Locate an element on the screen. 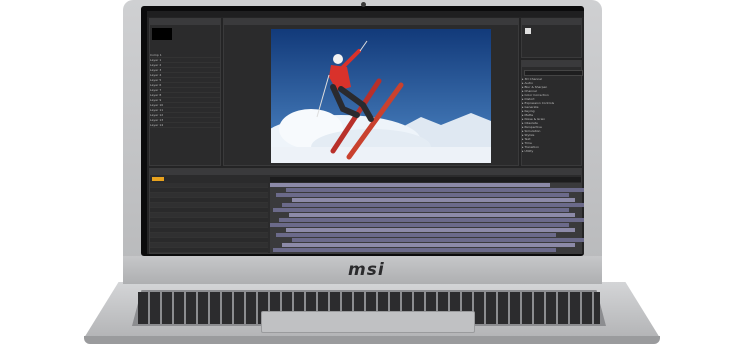 The image size is (741, 350). project-thumbnail is located at coordinates (162, 34).